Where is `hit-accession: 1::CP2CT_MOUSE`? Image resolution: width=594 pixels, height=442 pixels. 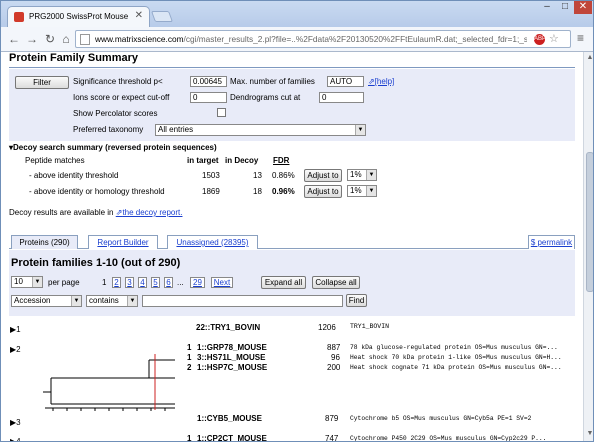 hit-accession: 1::CP2CT_MOUSE is located at coordinates (232, 437).